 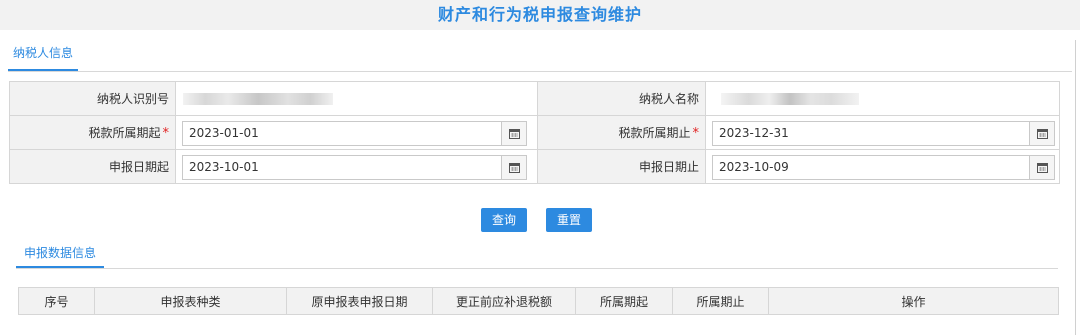 I want to click on column-header: 申报表种类, so click(x=190, y=301).